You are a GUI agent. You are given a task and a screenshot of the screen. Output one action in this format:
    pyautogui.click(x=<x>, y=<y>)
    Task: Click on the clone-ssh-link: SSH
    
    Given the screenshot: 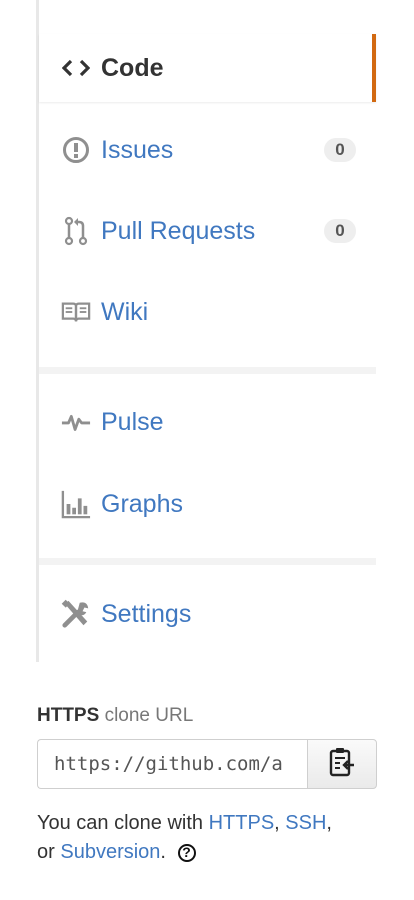 What is the action you would take?
    pyautogui.click(x=305, y=823)
    